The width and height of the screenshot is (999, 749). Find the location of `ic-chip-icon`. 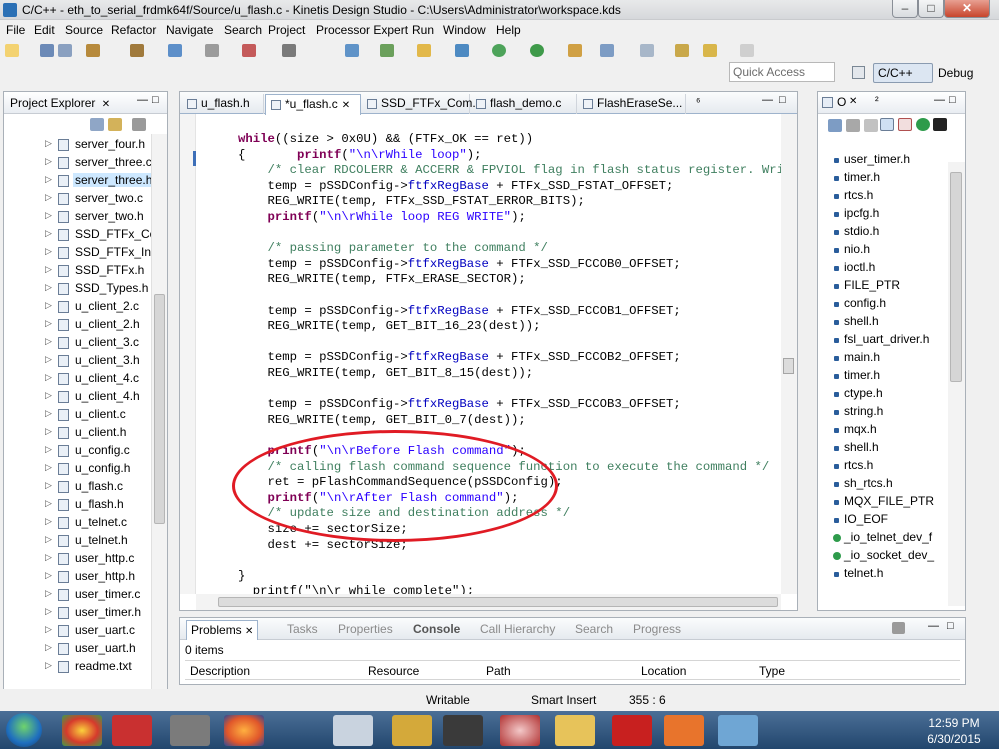

ic-chip-icon is located at coordinates (190, 730).